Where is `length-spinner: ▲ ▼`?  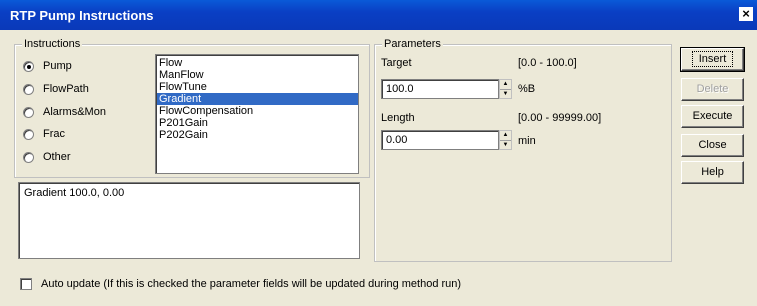
length-spinner: ▲ ▼ is located at coordinates (505, 140).